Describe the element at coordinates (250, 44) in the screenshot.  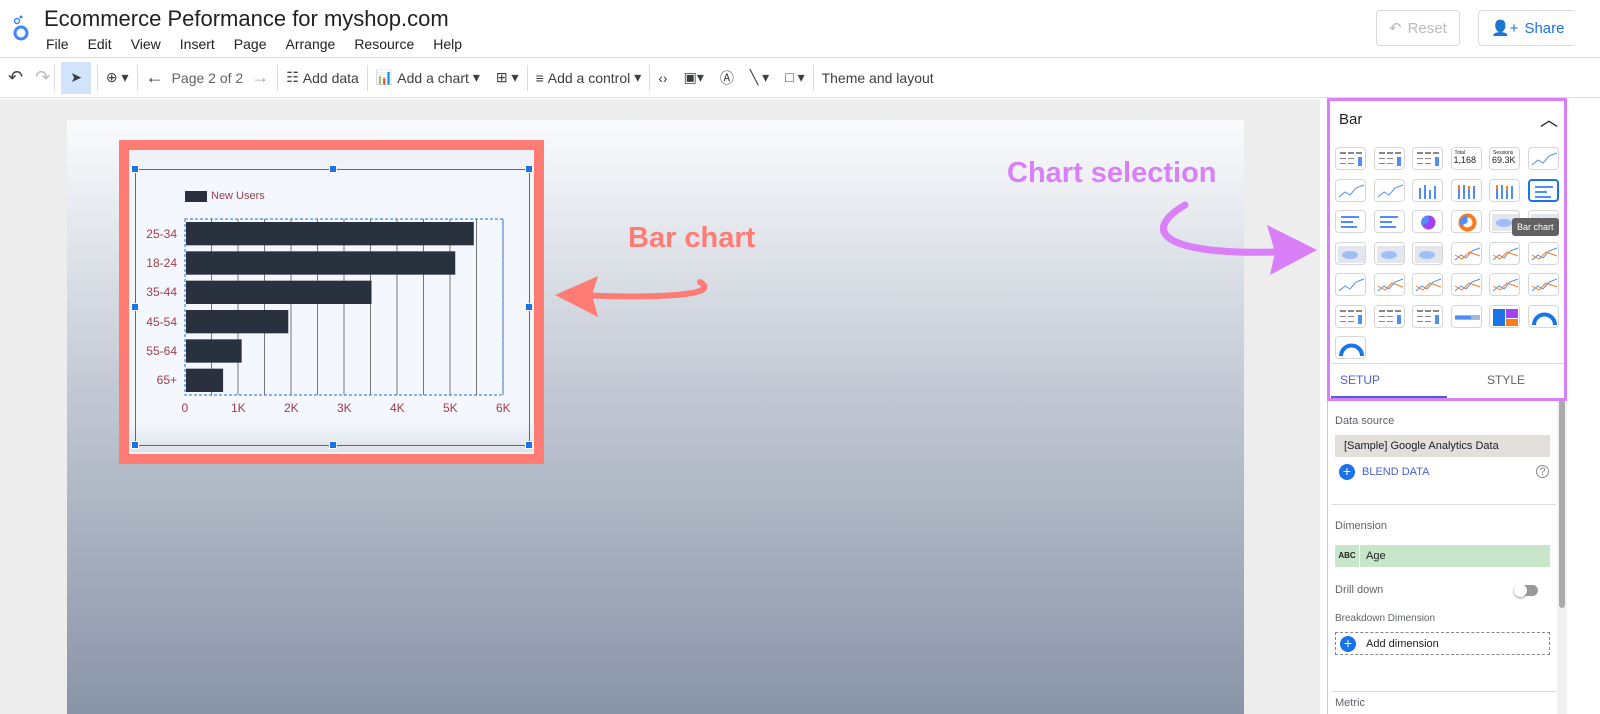
I see `menu-page: Page` at that location.